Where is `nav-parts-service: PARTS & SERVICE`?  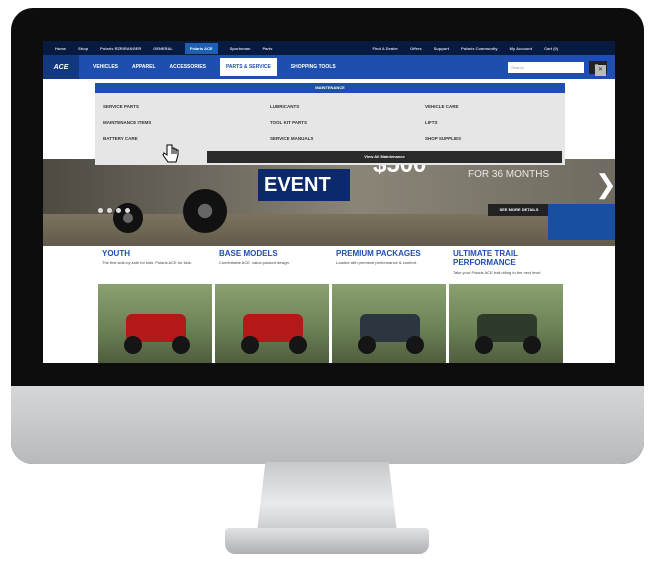
nav-parts-service: PARTS & SERVICE is located at coordinates (248, 67).